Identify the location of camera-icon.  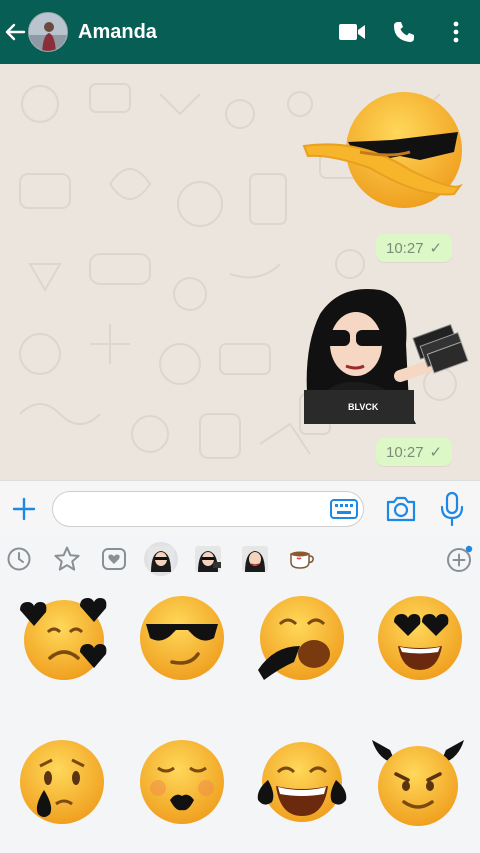
(401, 509).